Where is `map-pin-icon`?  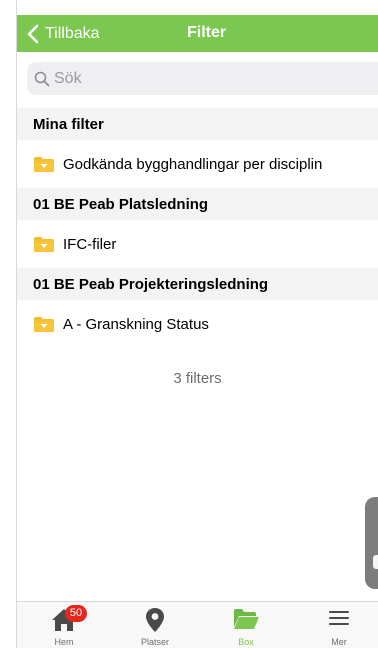 map-pin-icon is located at coordinates (155, 620).